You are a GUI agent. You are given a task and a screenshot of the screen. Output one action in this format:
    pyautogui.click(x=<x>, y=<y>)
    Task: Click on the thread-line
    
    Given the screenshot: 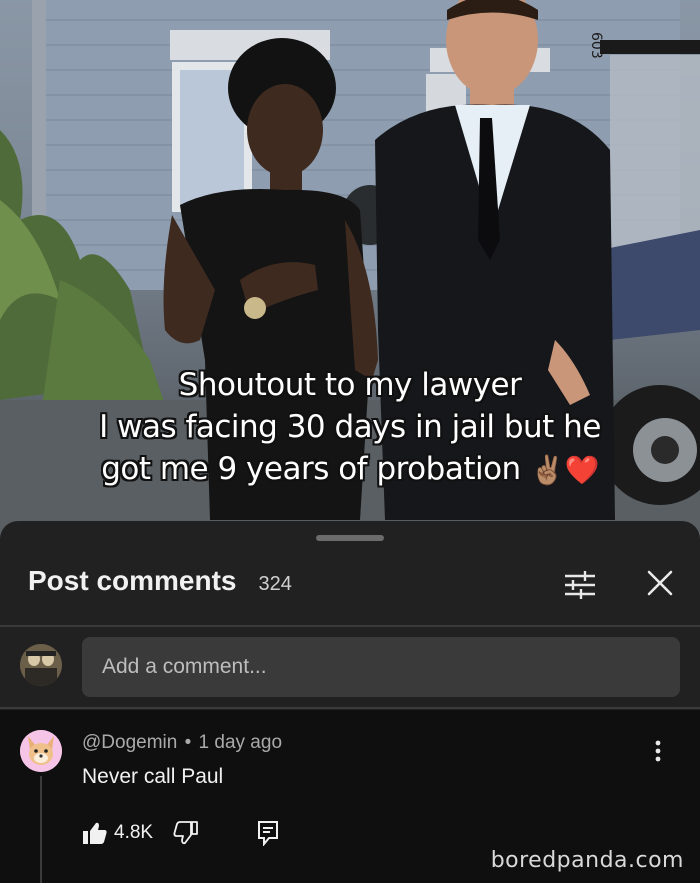 What is the action you would take?
    pyautogui.click(x=41, y=829)
    